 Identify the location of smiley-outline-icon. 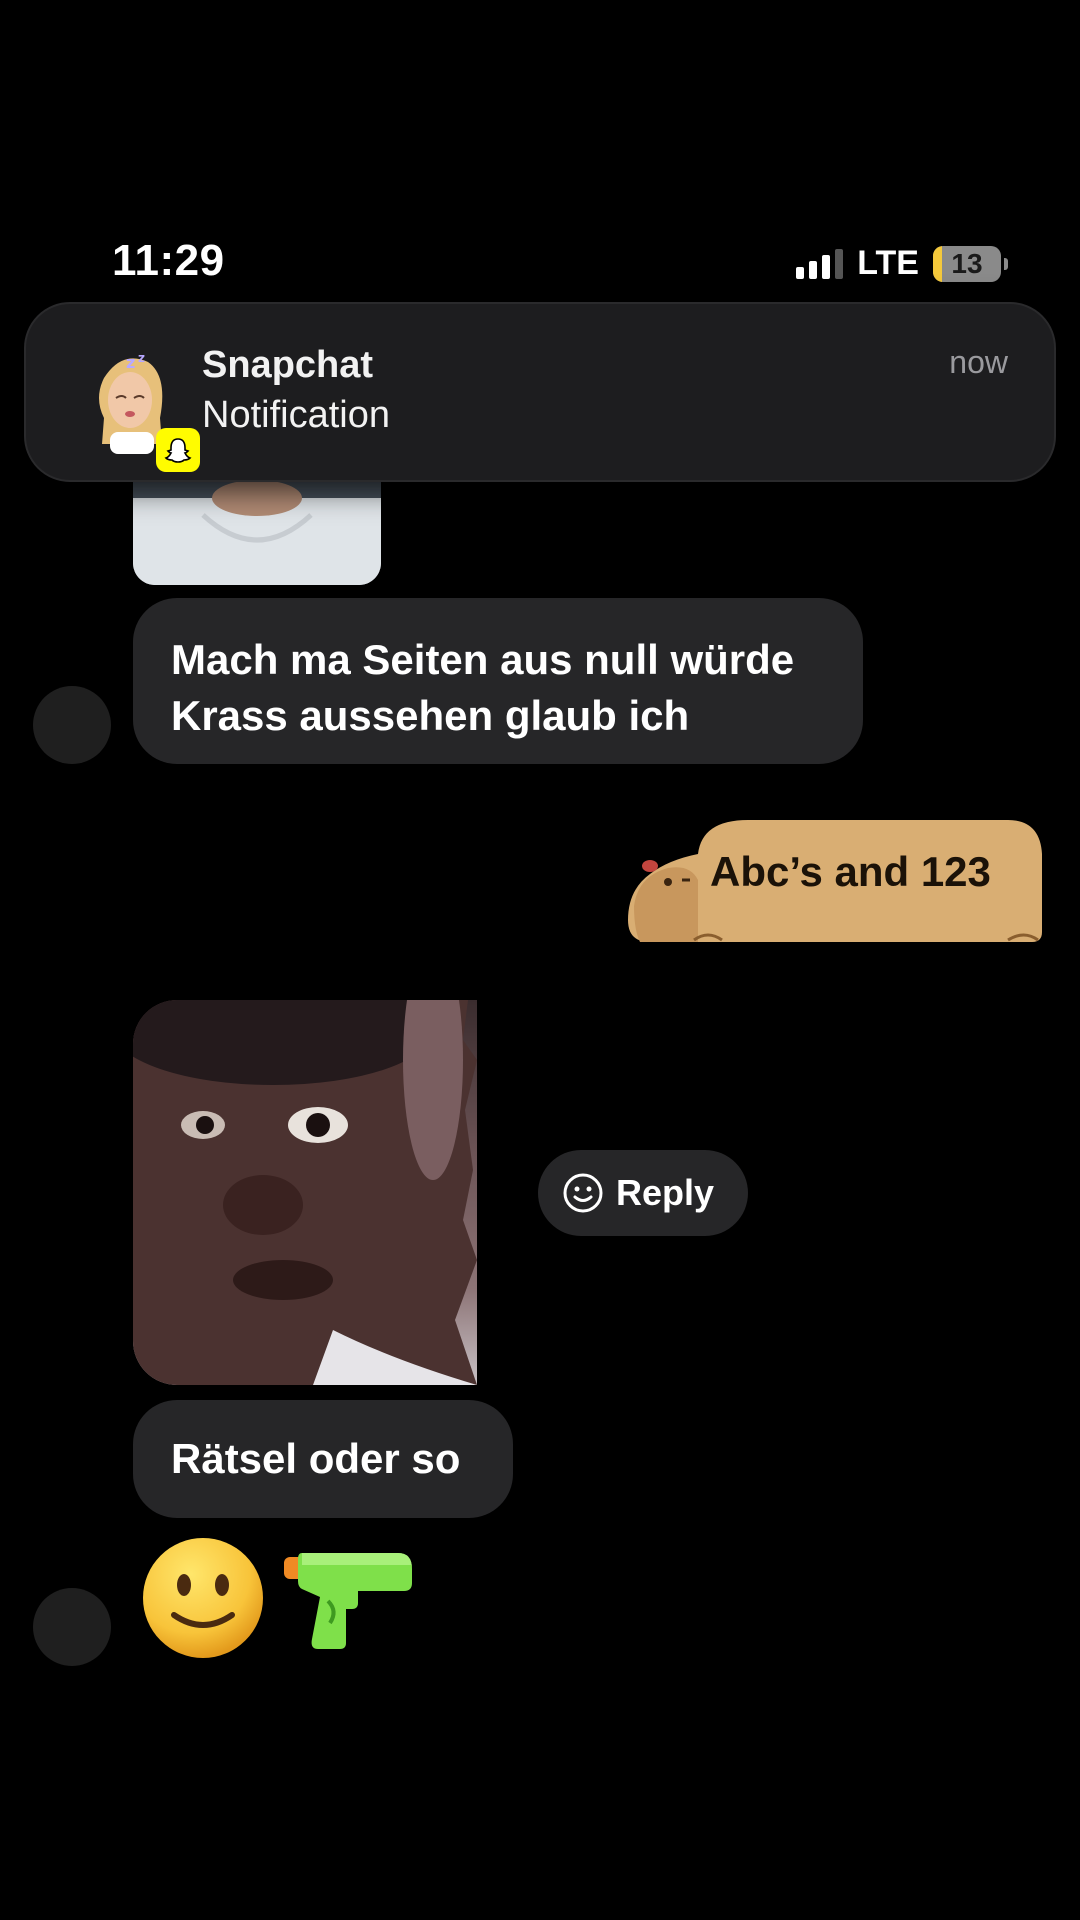
(583, 1193).